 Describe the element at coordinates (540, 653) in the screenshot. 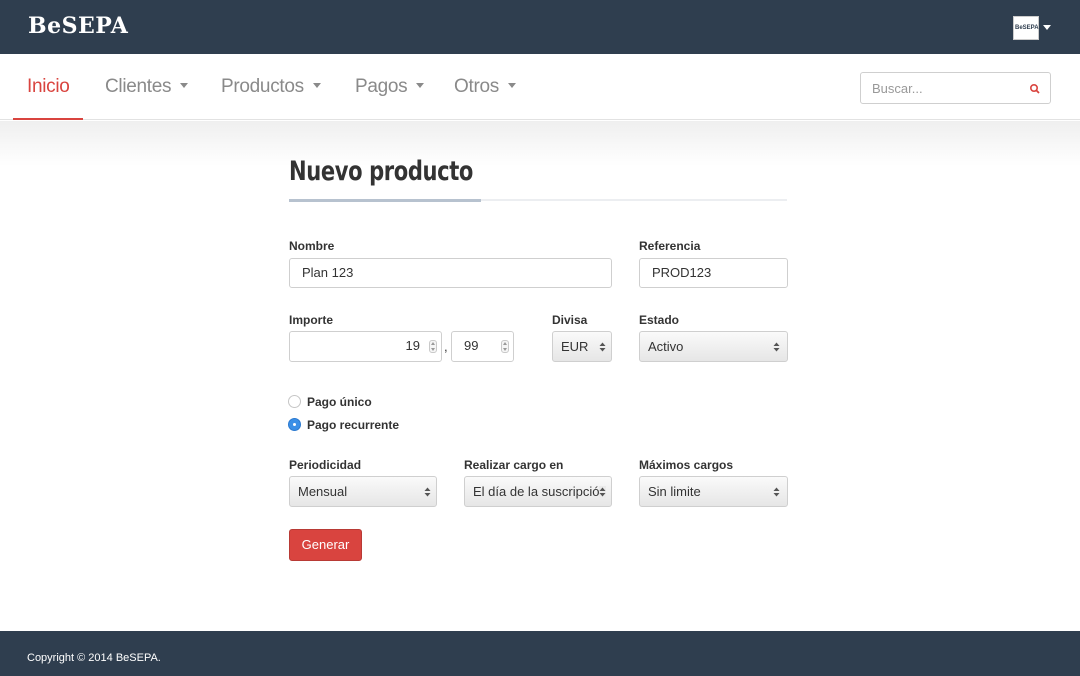

I see `footer: Copyright © 2014 BeSEPA.` at that location.